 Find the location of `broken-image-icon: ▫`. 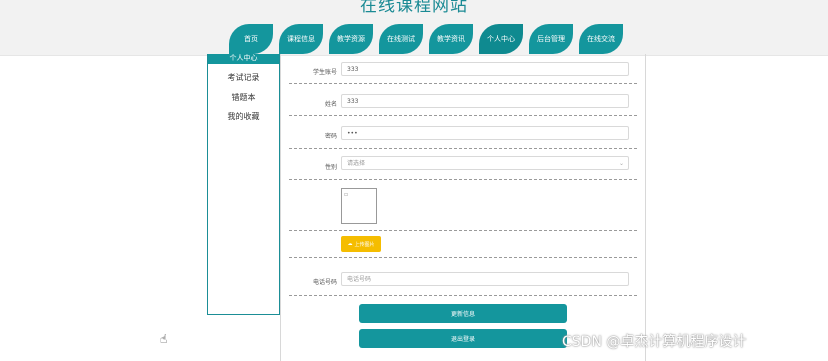

broken-image-icon: ▫ is located at coordinates (346, 194).